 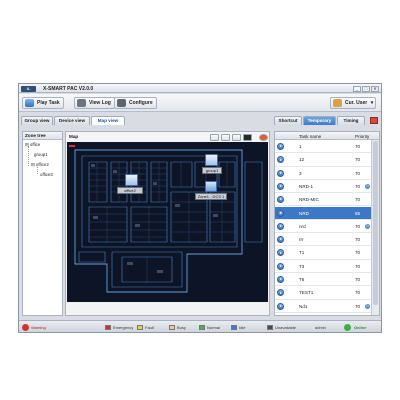 I want to click on close-button: ✕, so click(x=375, y=88).